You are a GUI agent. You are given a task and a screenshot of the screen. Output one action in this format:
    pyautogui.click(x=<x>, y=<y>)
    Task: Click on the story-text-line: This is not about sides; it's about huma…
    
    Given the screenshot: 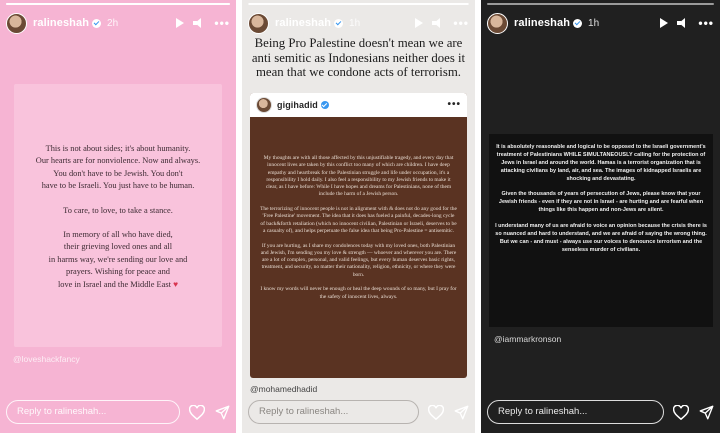 What is the action you would take?
    pyautogui.click(x=118, y=148)
    